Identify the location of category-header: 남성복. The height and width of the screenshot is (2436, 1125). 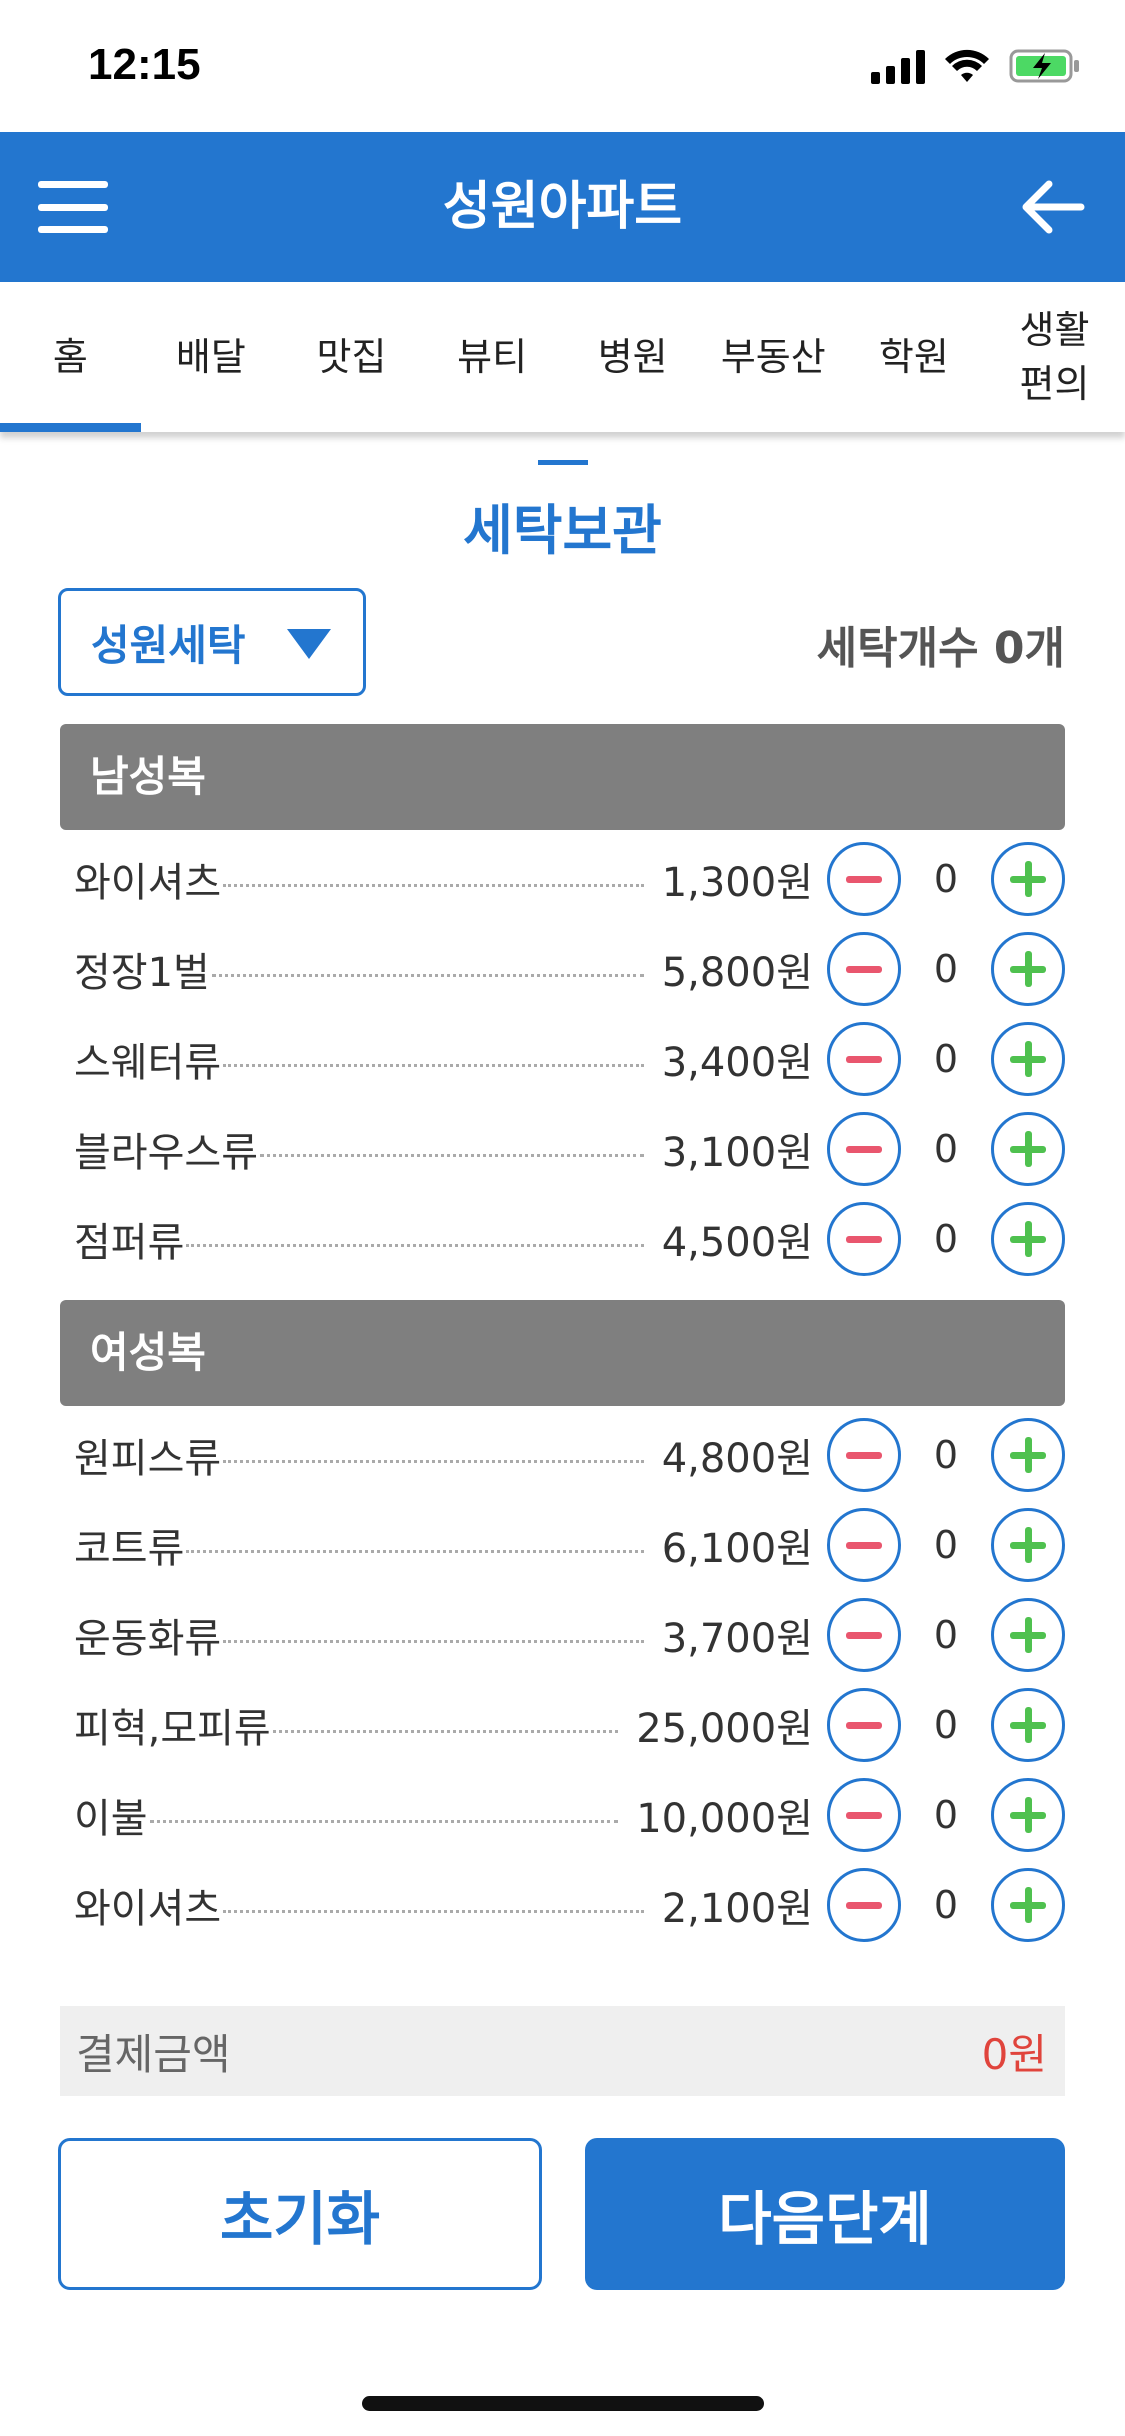
(562, 777).